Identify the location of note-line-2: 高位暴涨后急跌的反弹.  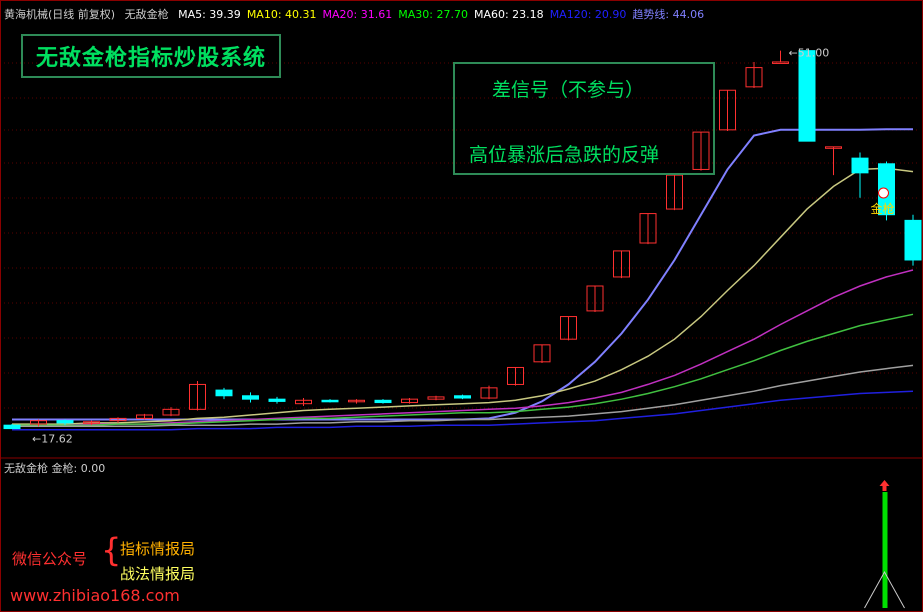
(564, 155).